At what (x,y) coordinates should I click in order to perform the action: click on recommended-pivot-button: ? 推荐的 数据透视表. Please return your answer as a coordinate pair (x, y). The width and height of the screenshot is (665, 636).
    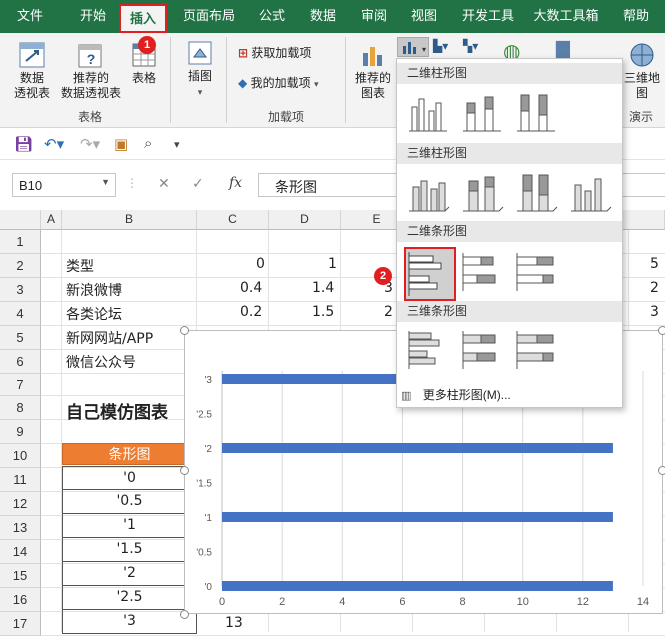
    Looking at the image, I should click on (91, 71).